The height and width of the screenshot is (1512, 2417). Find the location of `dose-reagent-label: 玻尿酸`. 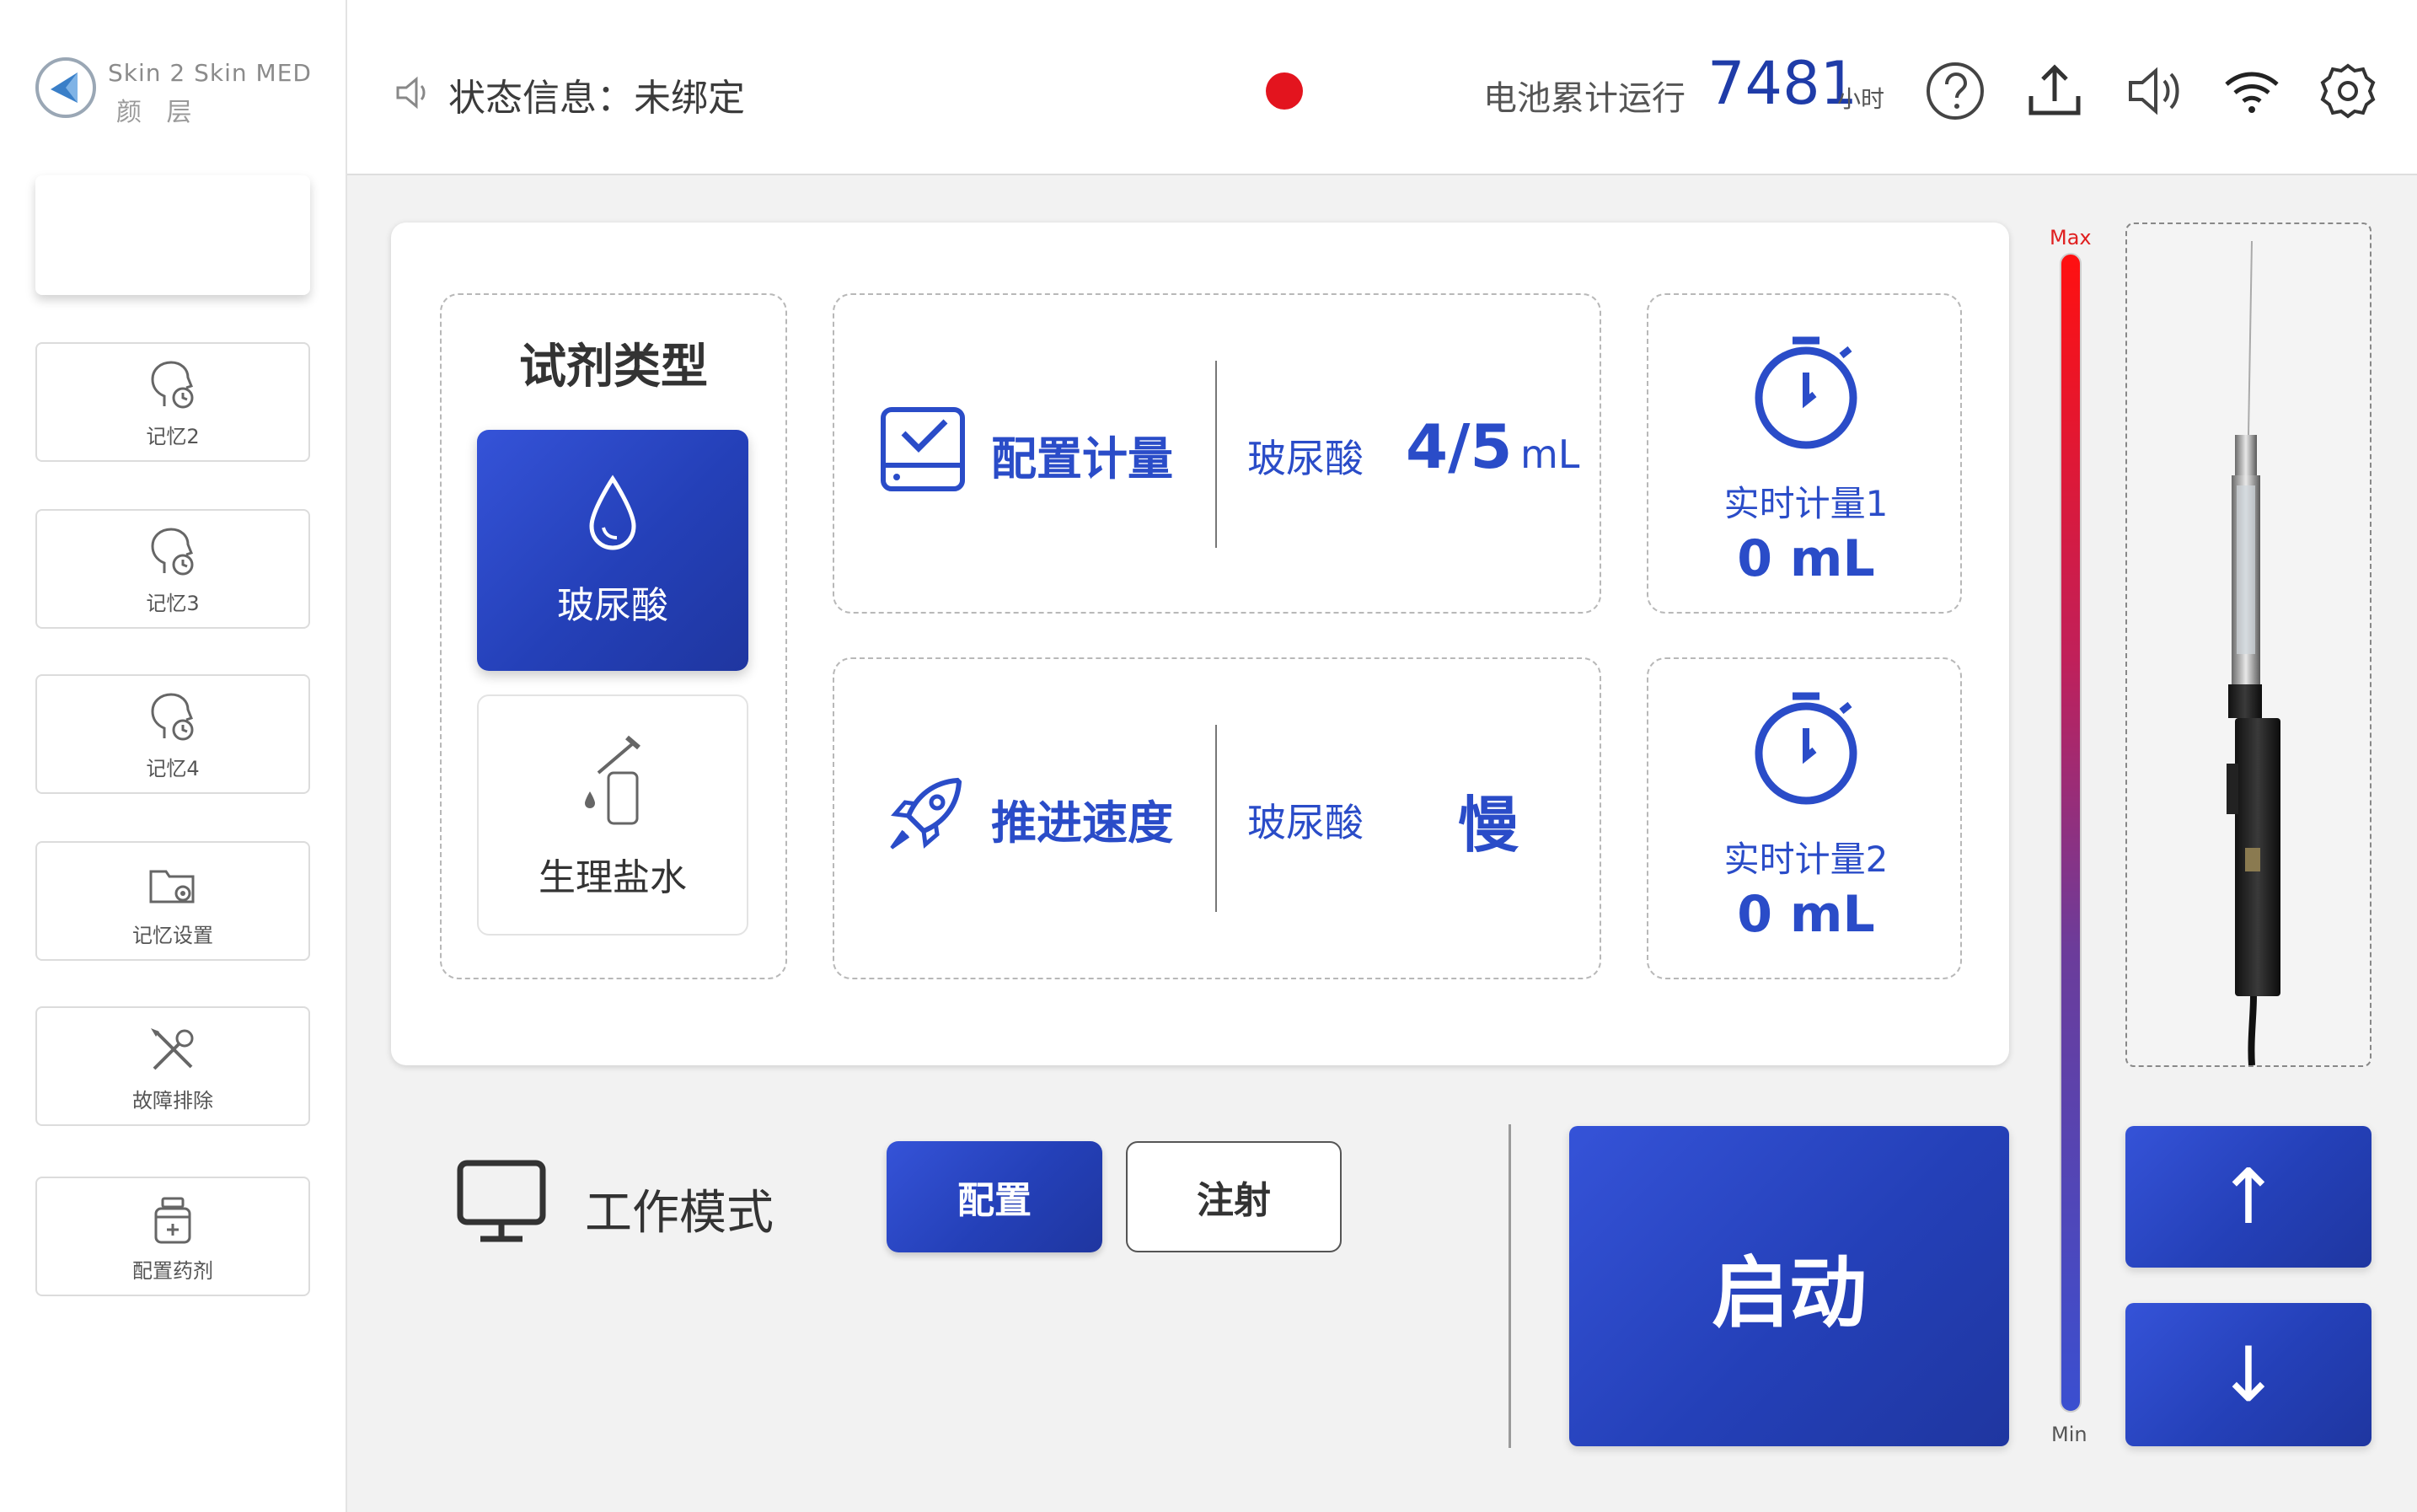

dose-reagent-label: 玻尿酸 is located at coordinates (1306, 458).